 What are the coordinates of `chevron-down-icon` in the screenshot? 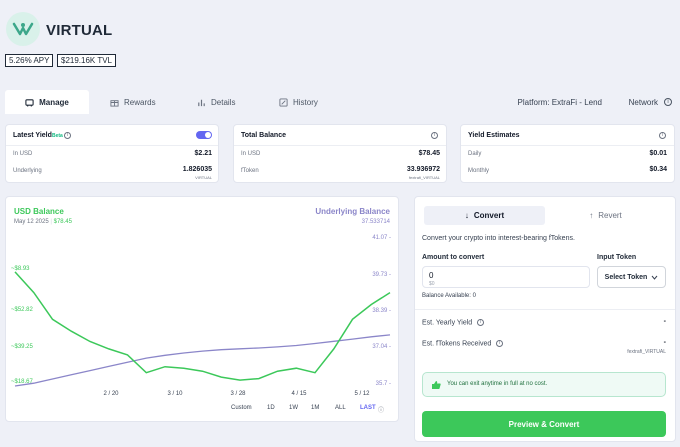 It's located at (654, 277).